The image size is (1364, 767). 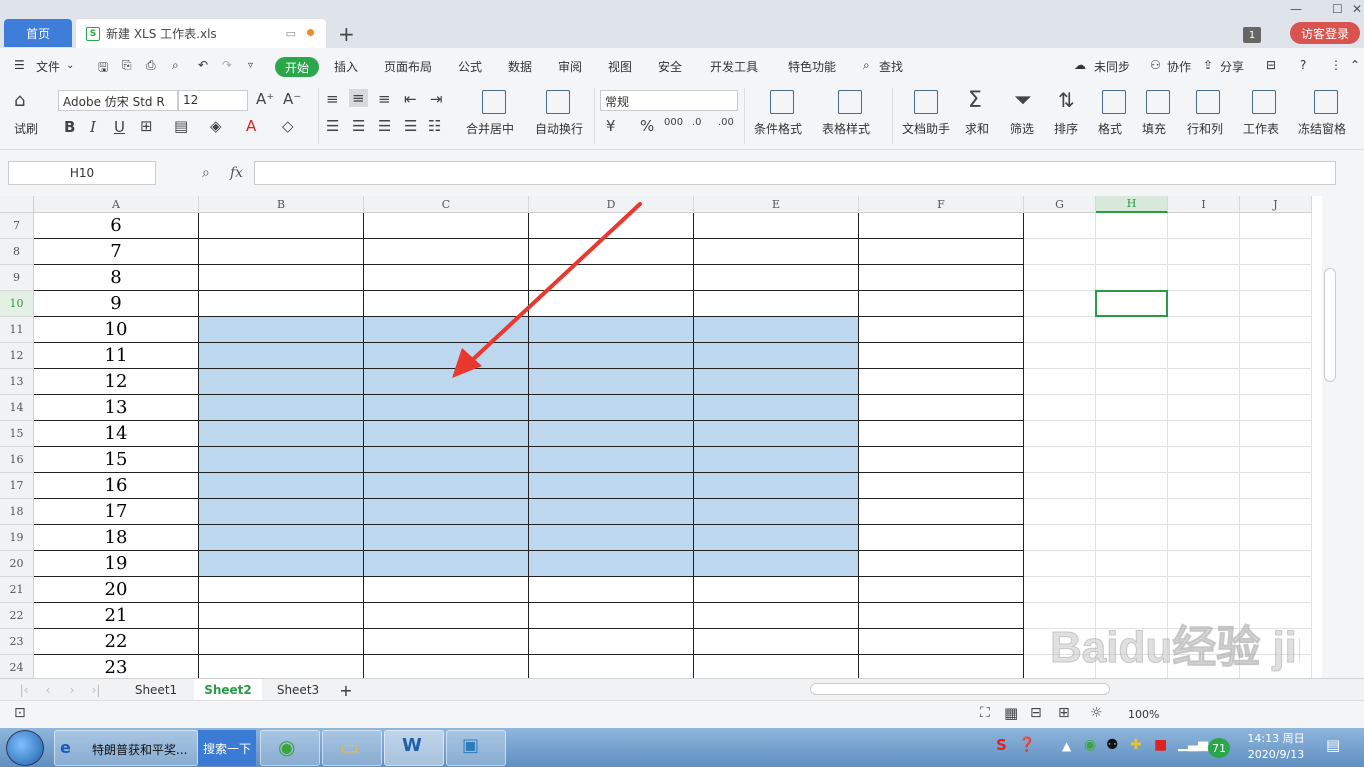 What do you see at coordinates (941, 408) in the screenshot?
I see `cell-f14` at bounding box center [941, 408].